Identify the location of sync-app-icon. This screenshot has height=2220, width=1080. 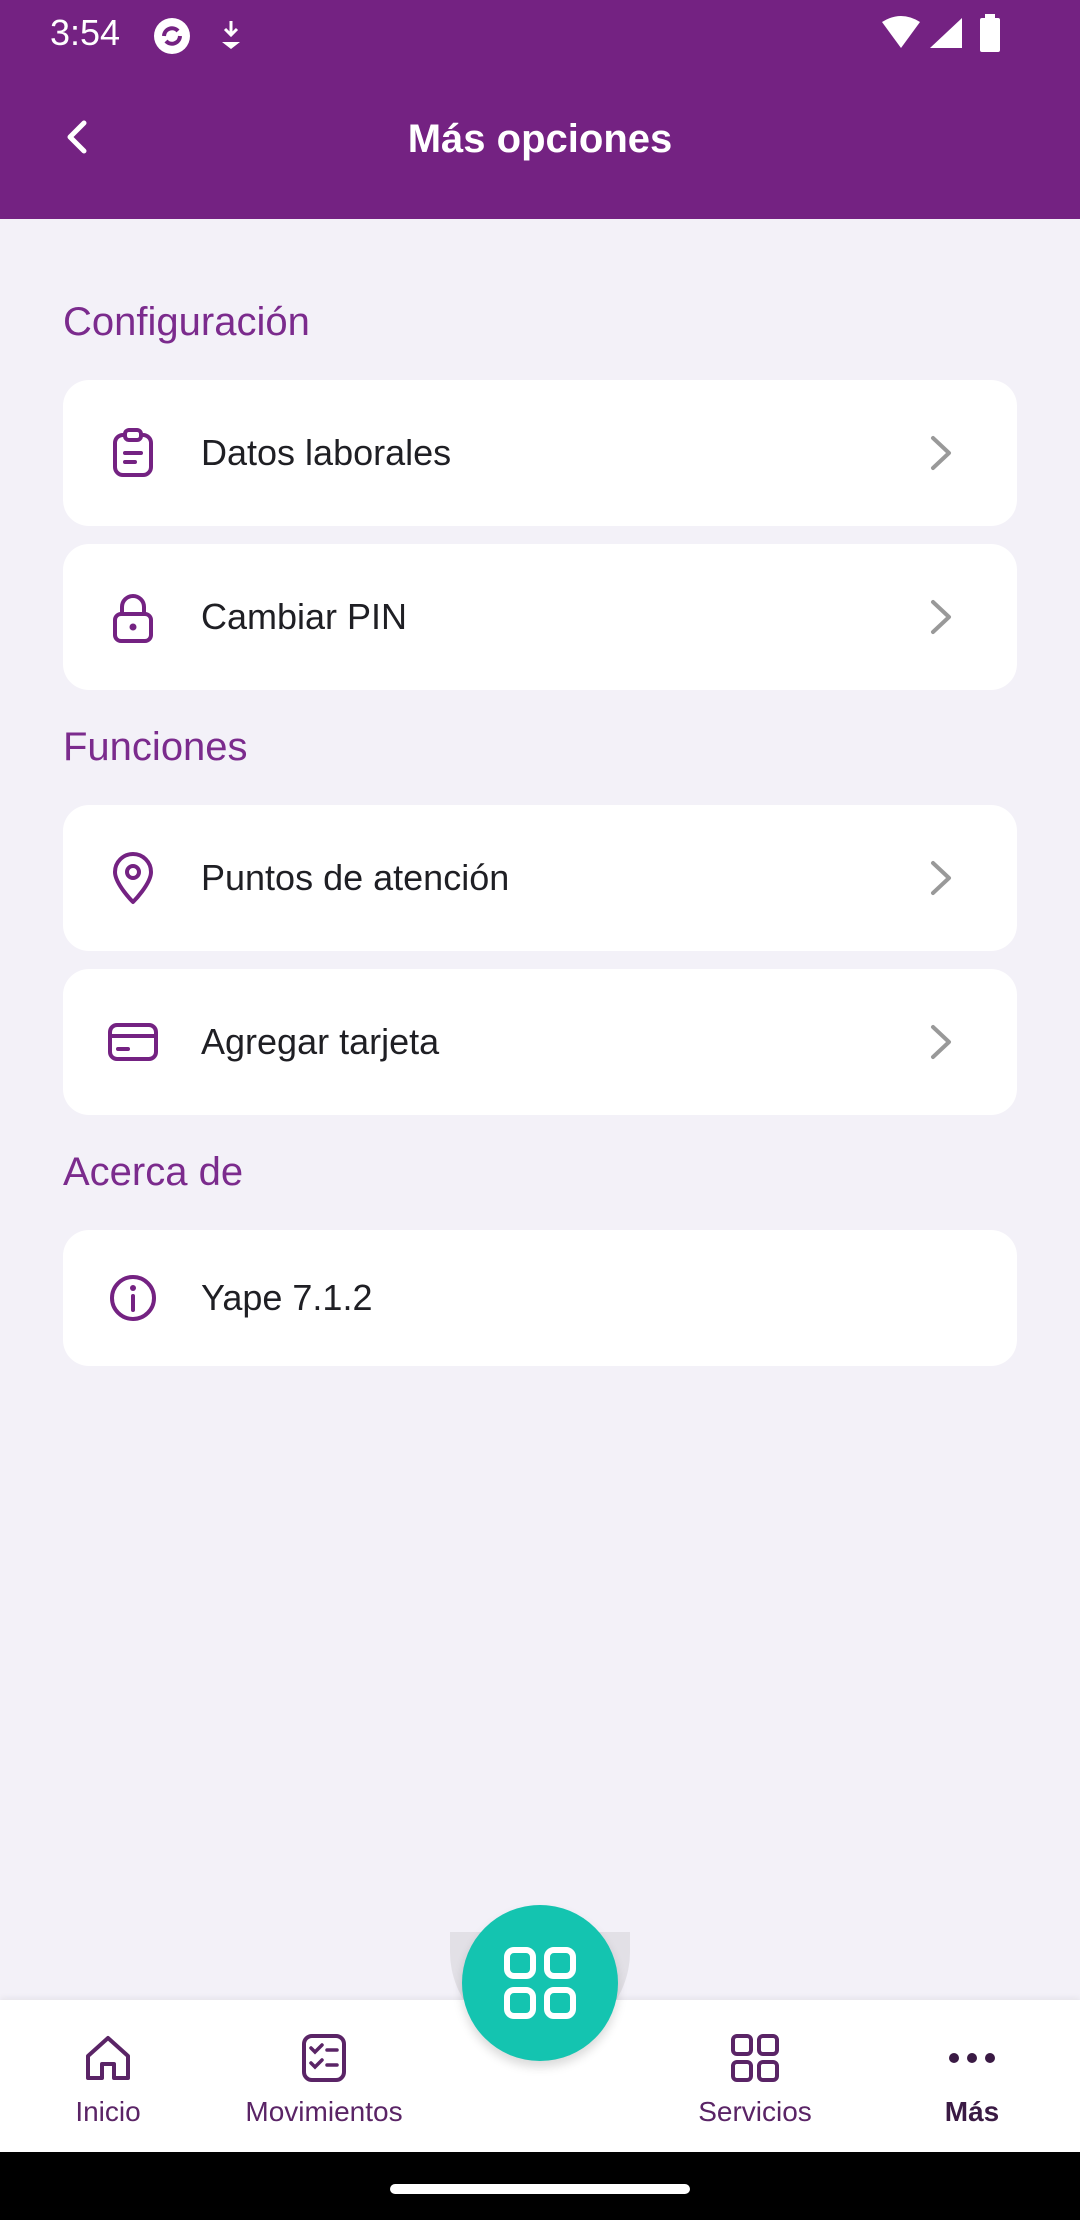
(172, 36).